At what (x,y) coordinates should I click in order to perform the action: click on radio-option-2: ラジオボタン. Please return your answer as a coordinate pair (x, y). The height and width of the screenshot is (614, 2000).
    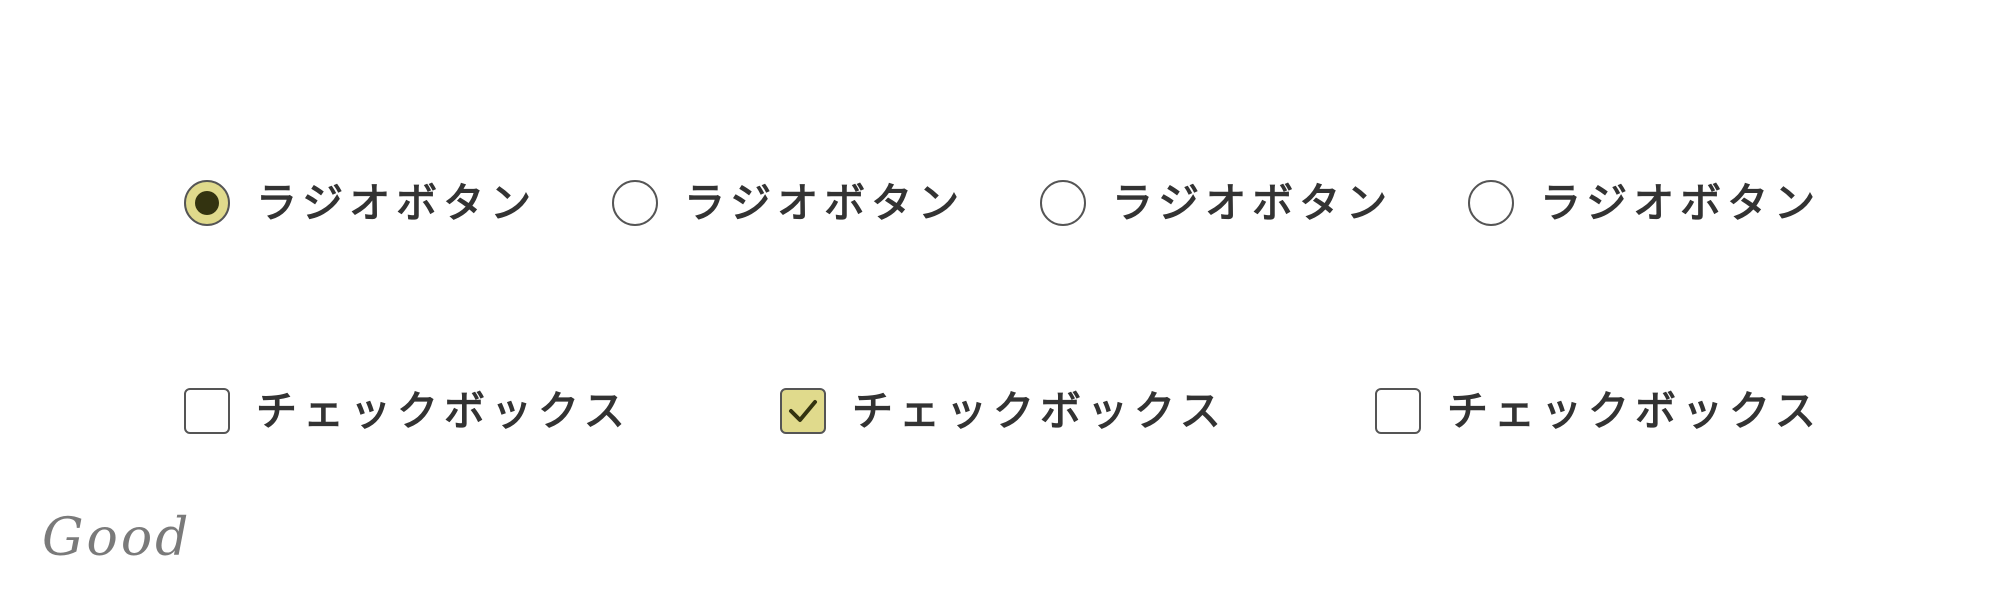
    Looking at the image, I should click on (788, 203).